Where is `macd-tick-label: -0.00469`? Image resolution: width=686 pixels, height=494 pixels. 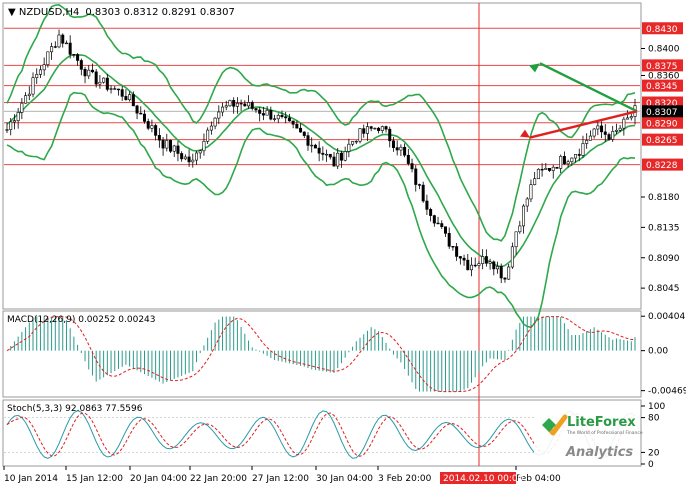 macd-tick-label: -0.00469 is located at coordinates (667, 392).